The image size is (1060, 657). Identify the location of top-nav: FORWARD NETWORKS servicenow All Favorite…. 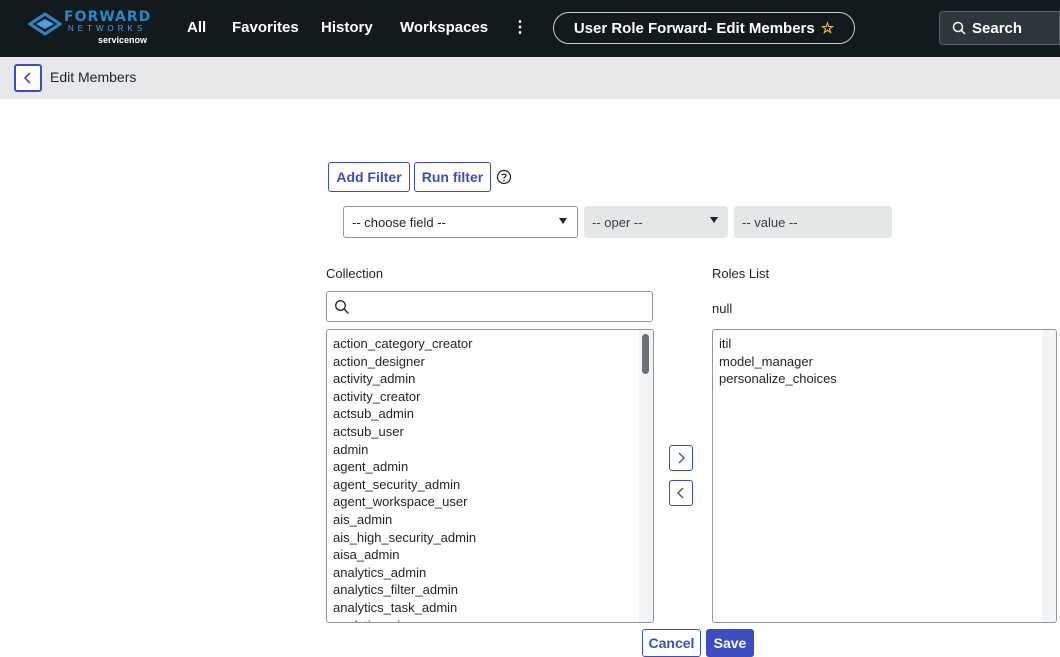
(530, 28).